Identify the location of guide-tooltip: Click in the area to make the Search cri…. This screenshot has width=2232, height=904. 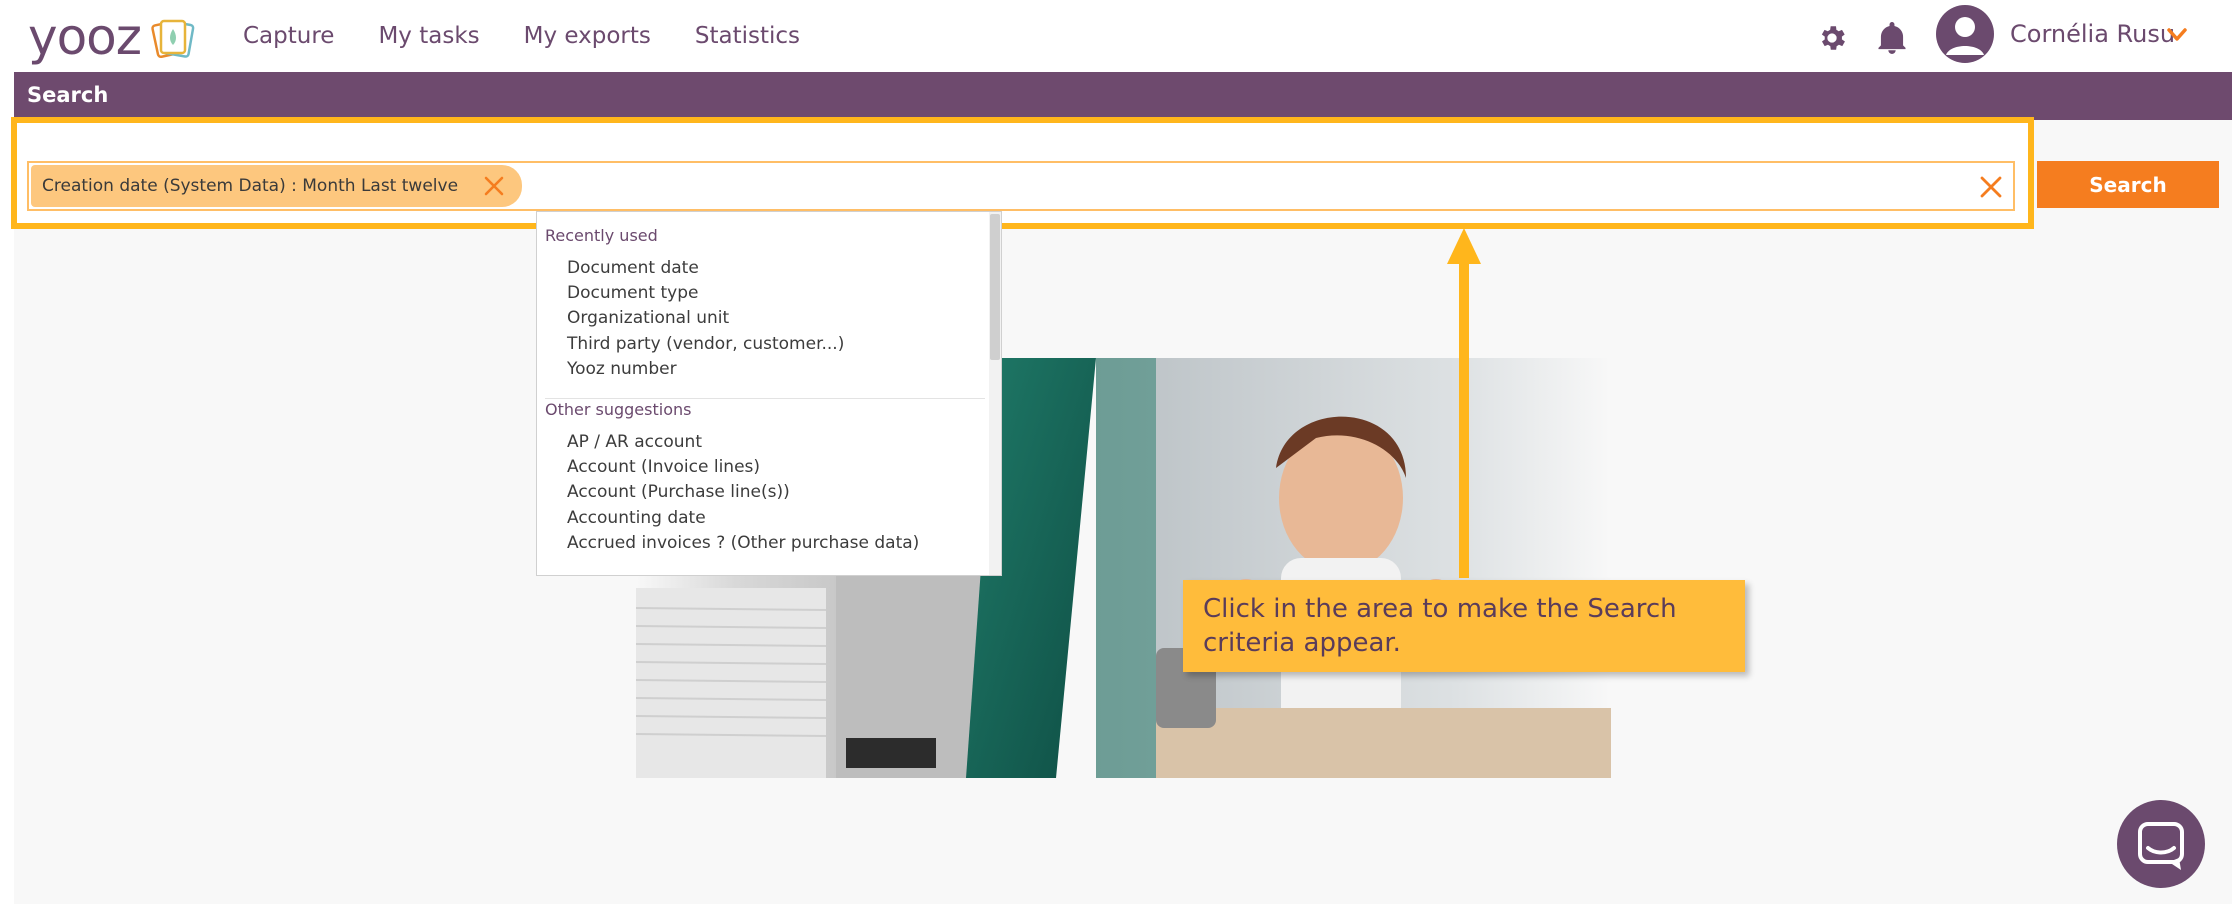
(1464, 626).